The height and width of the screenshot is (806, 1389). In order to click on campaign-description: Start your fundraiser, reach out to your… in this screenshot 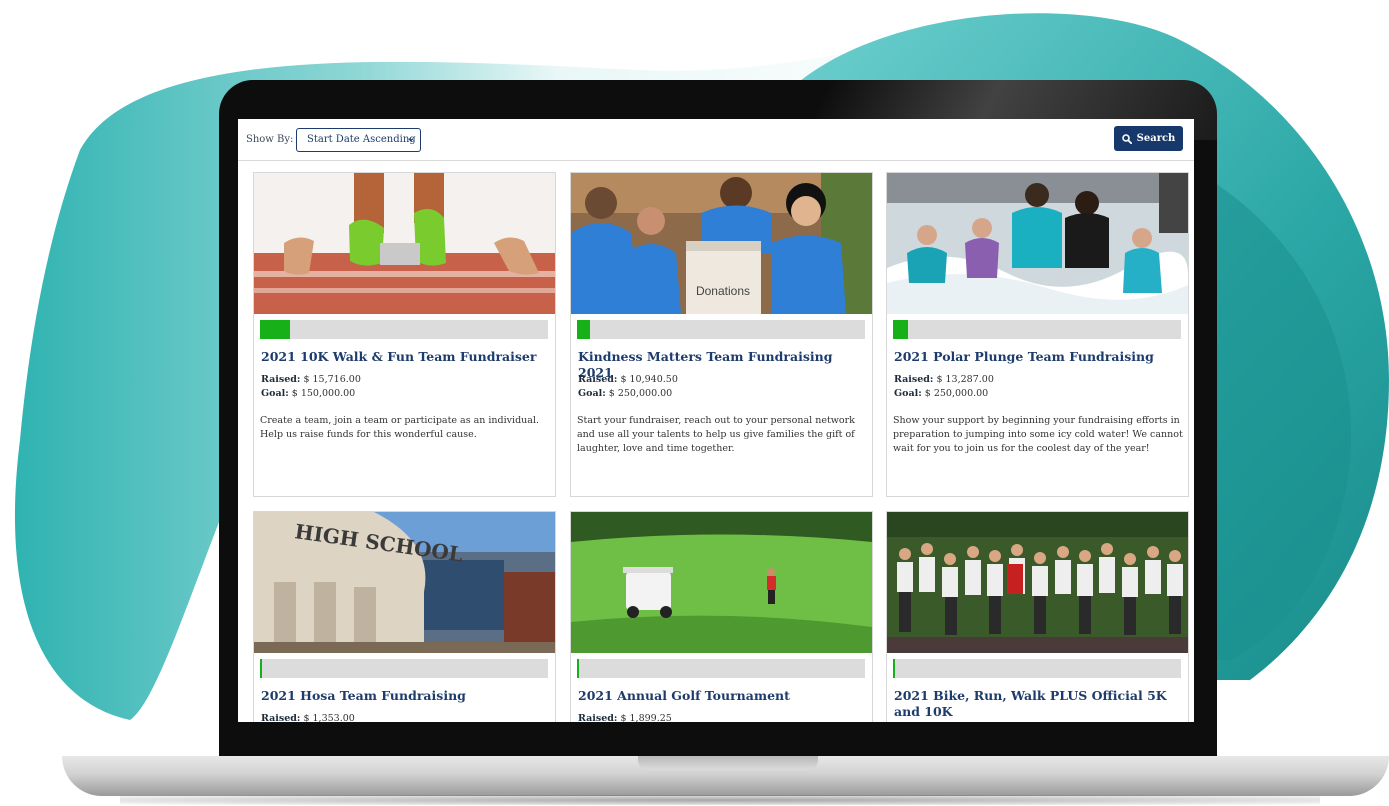, I will do `click(716, 434)`.